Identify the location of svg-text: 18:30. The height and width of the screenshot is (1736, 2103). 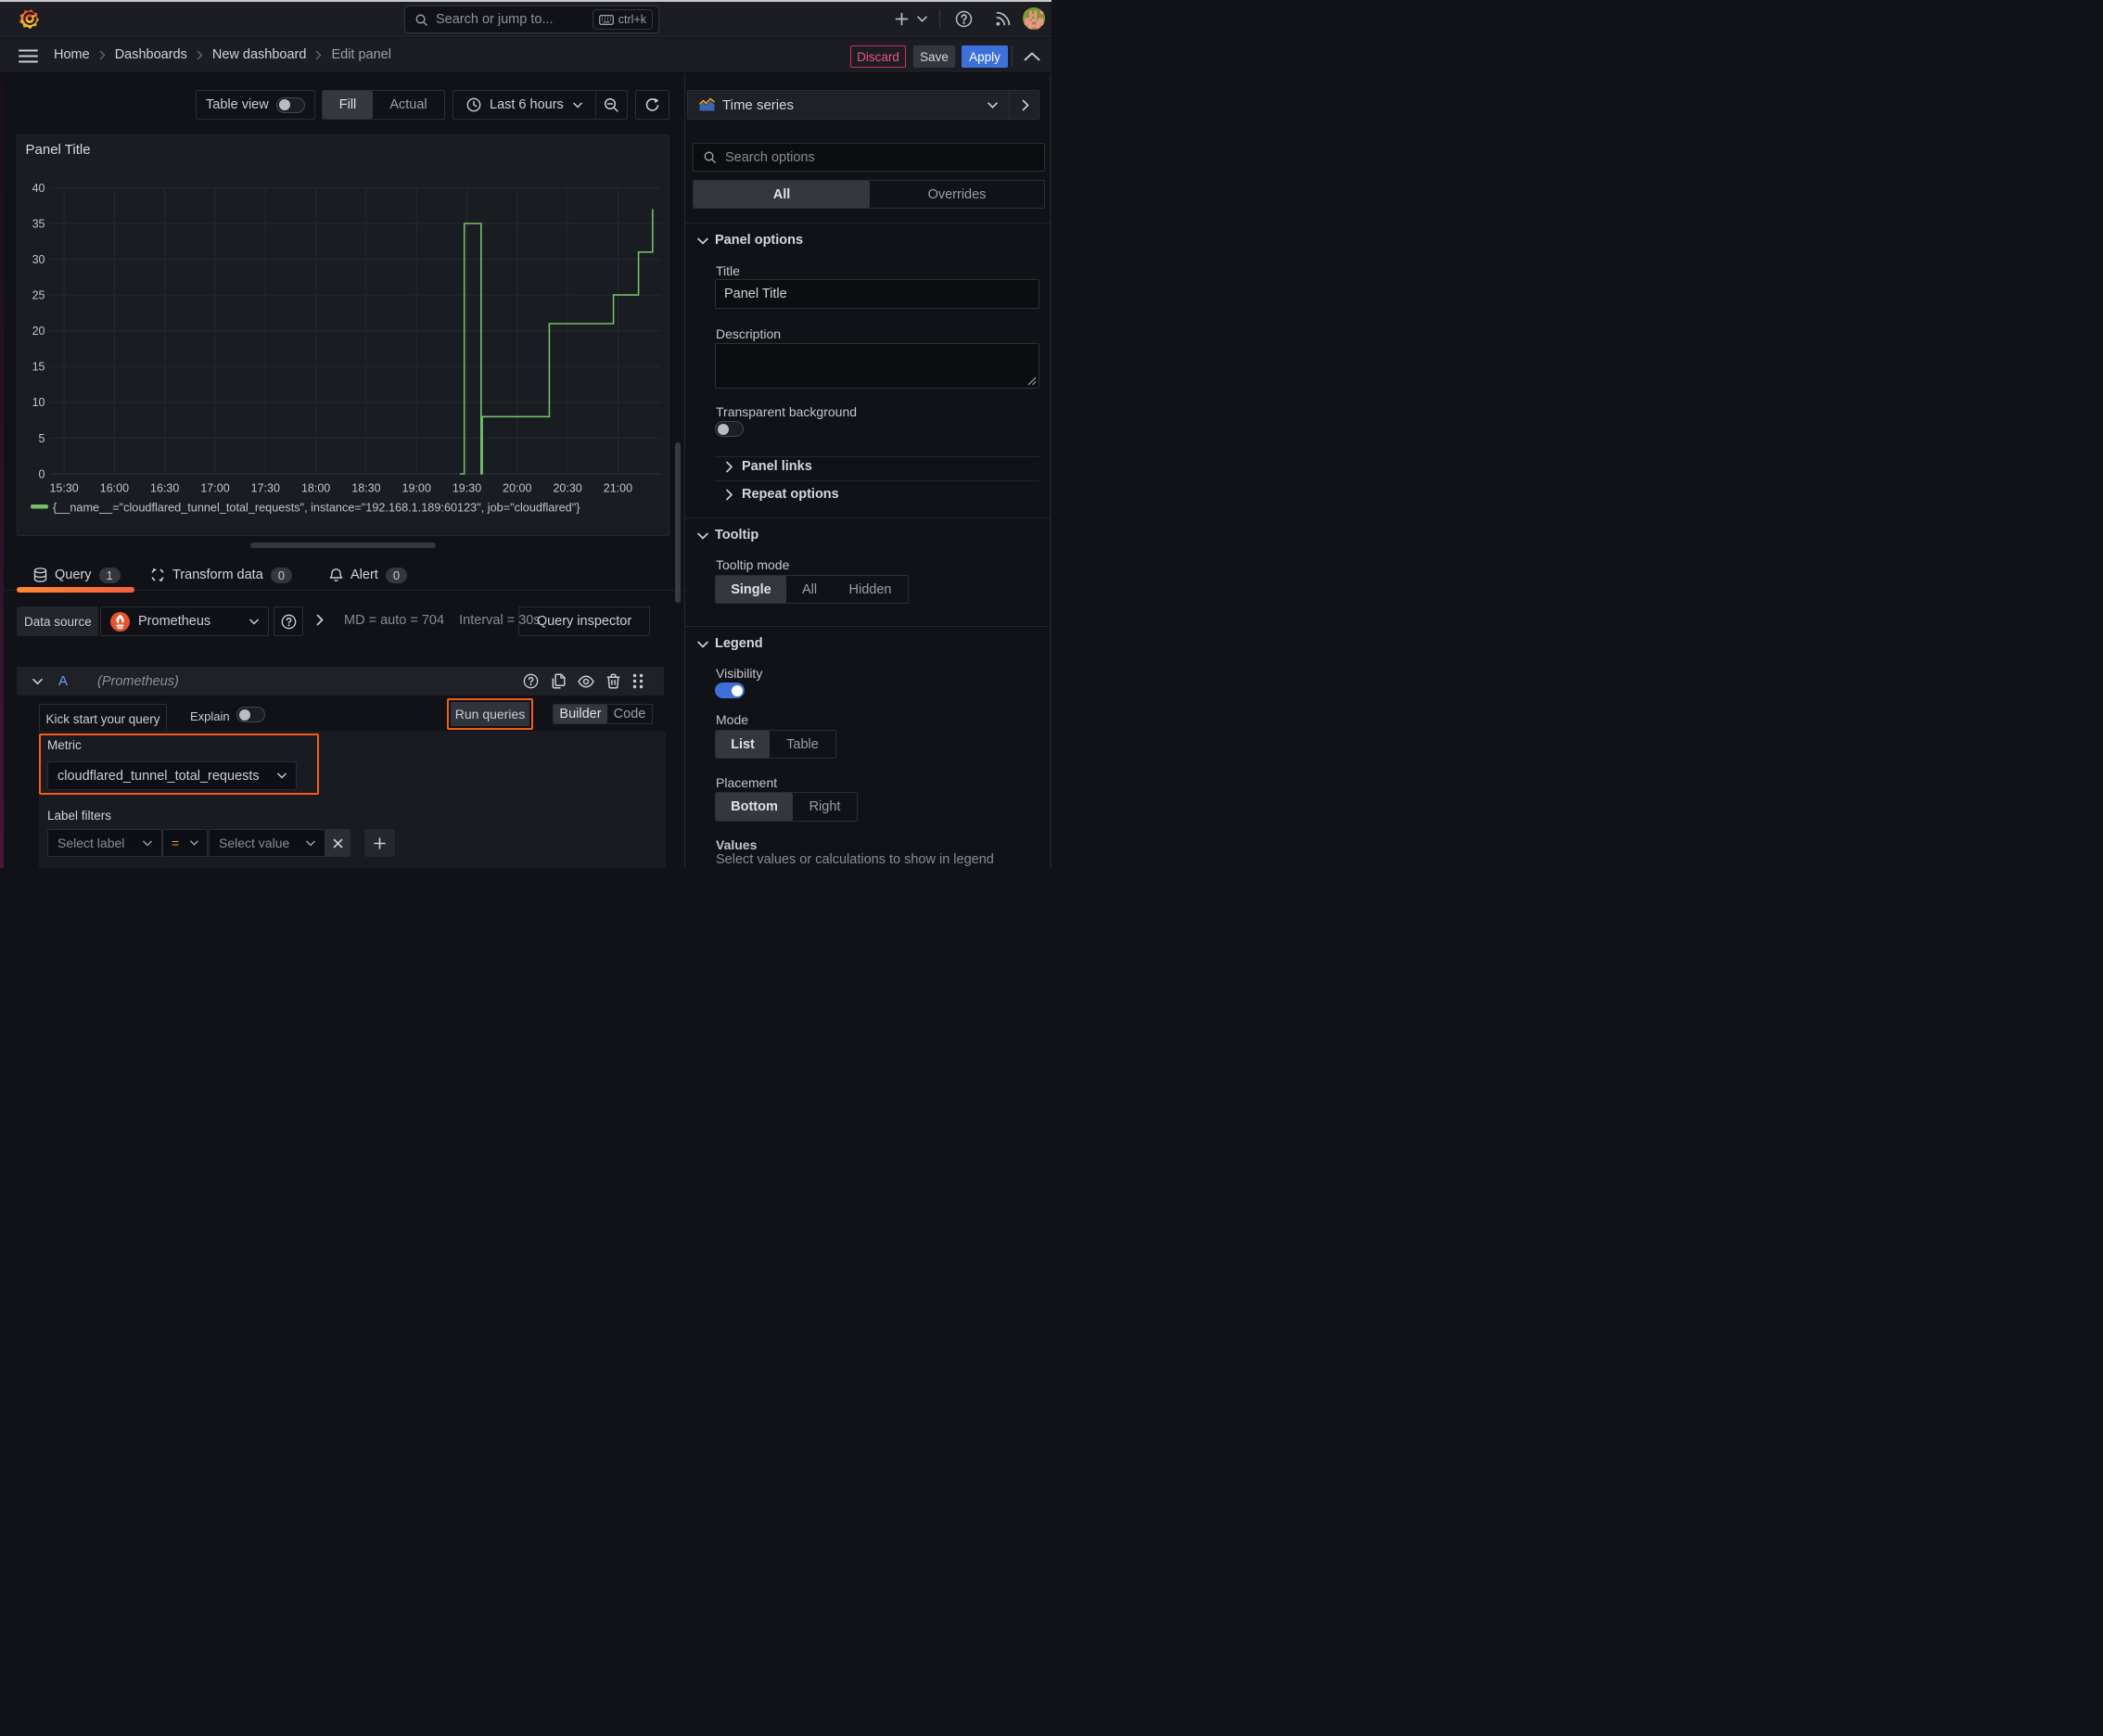
(365, 488).